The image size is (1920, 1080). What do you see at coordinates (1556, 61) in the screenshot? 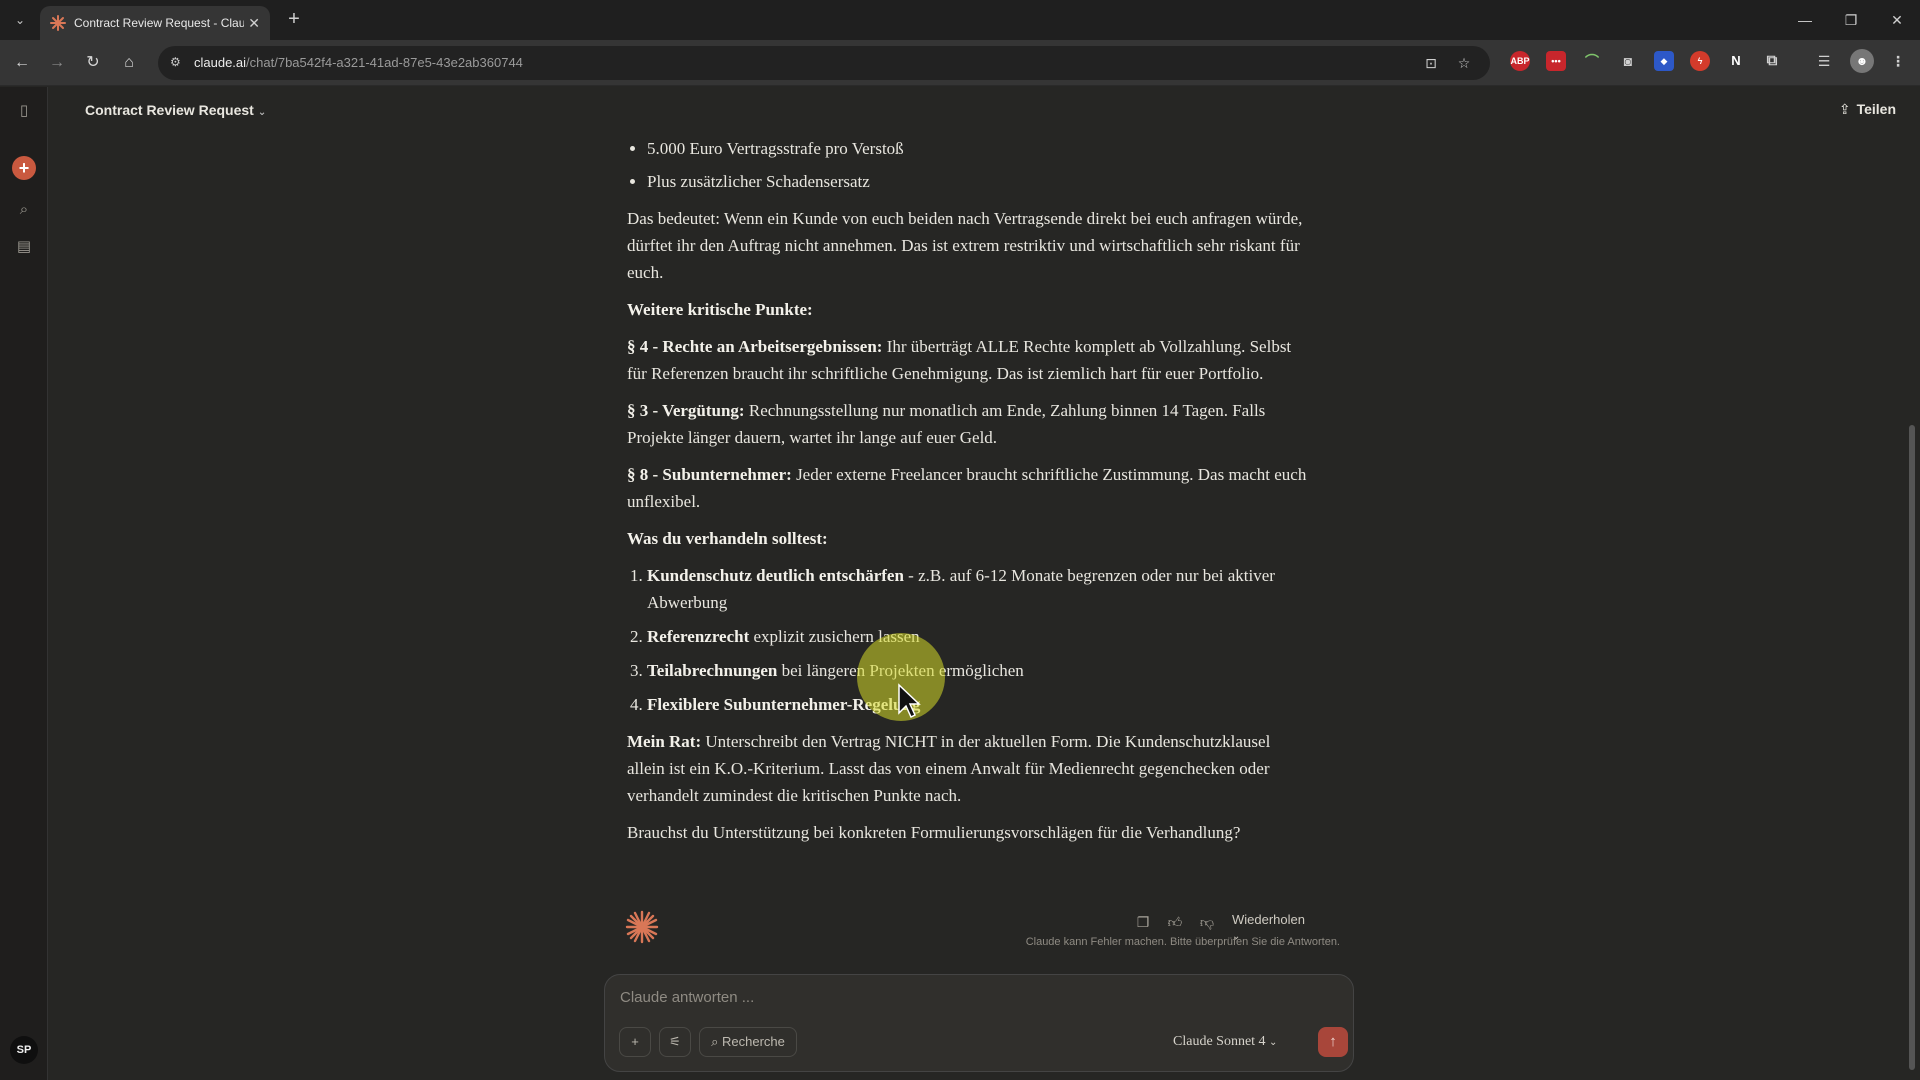
I see `extension-red-icon: •••` at bounding box center [1556, 61].